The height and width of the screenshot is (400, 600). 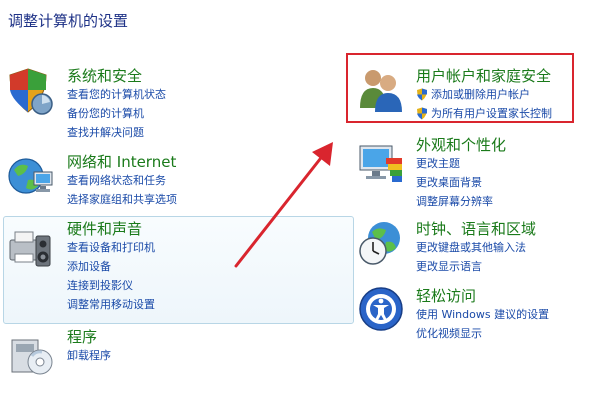 I want to click on annotation-arrow, so click(x=283, y=205).